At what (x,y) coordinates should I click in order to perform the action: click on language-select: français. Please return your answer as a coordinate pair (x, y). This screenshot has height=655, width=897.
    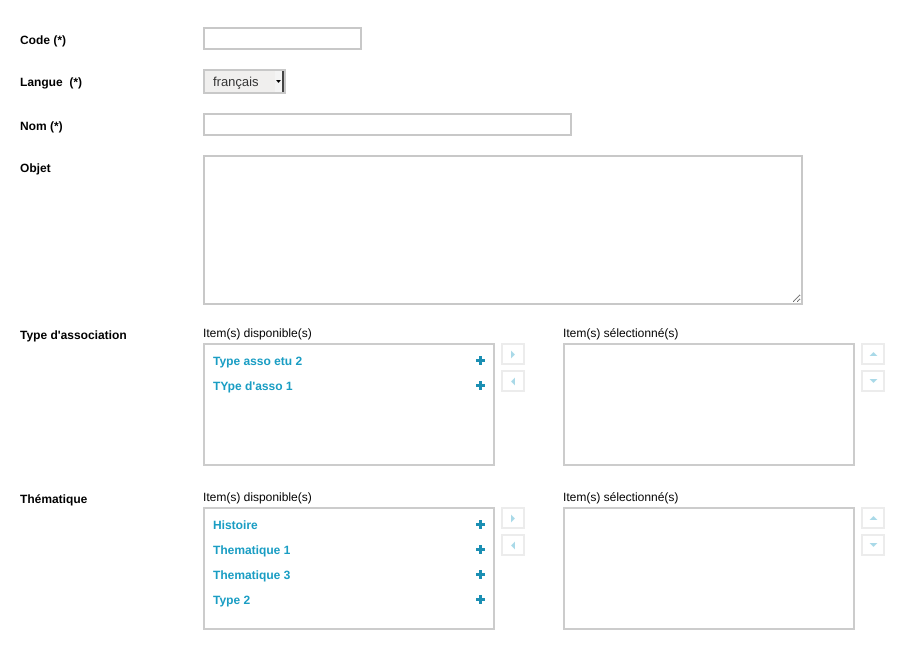
    Looking at the image, I should click on (244, 81).